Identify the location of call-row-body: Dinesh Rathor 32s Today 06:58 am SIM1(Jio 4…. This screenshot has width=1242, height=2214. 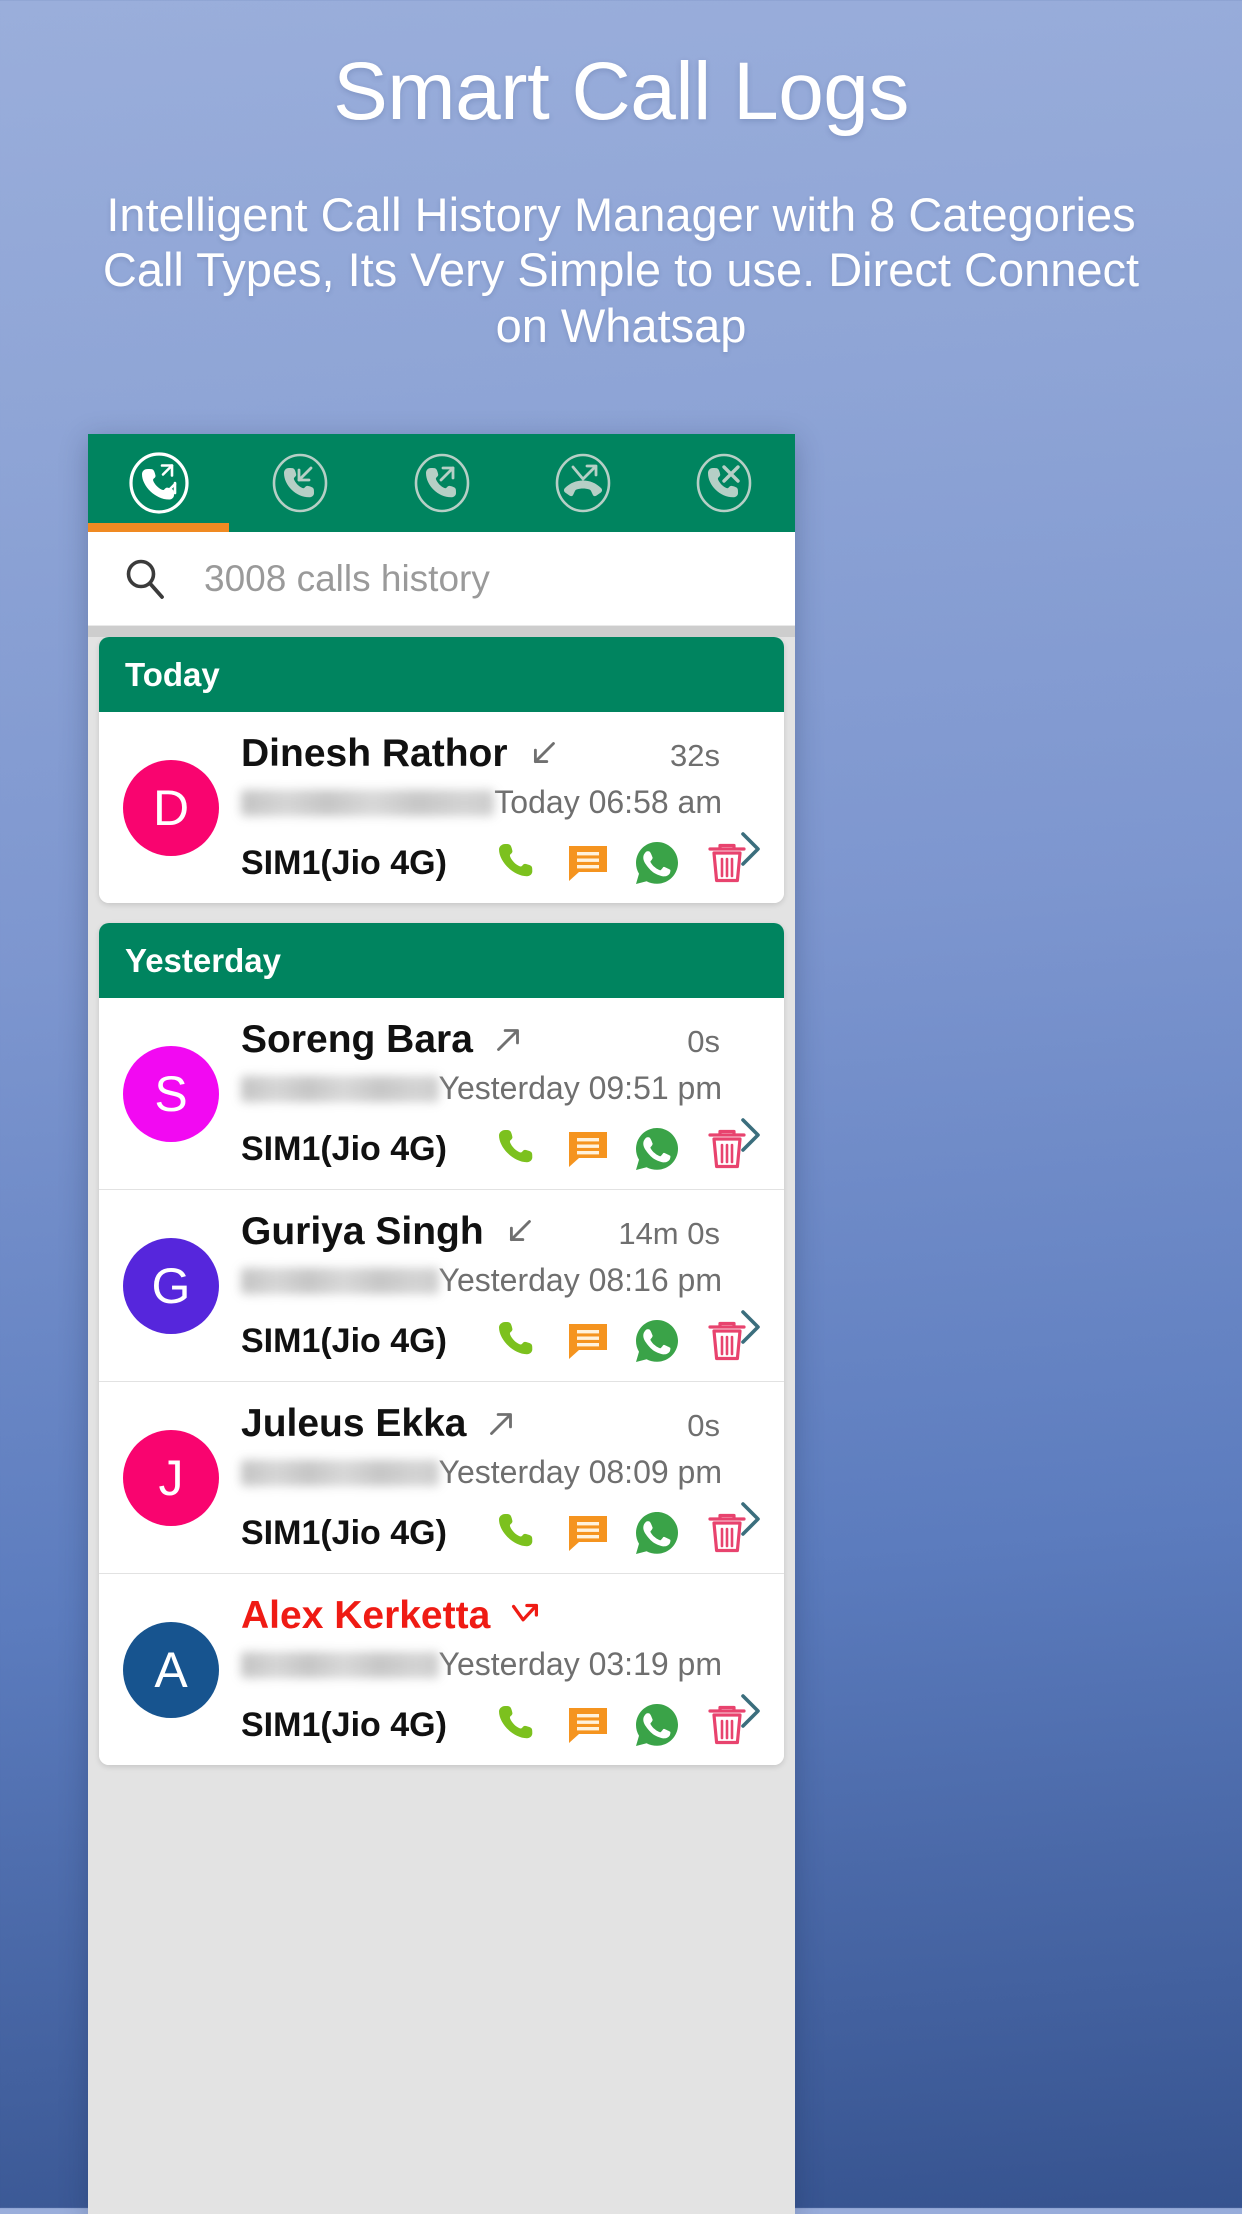
(492, 807).